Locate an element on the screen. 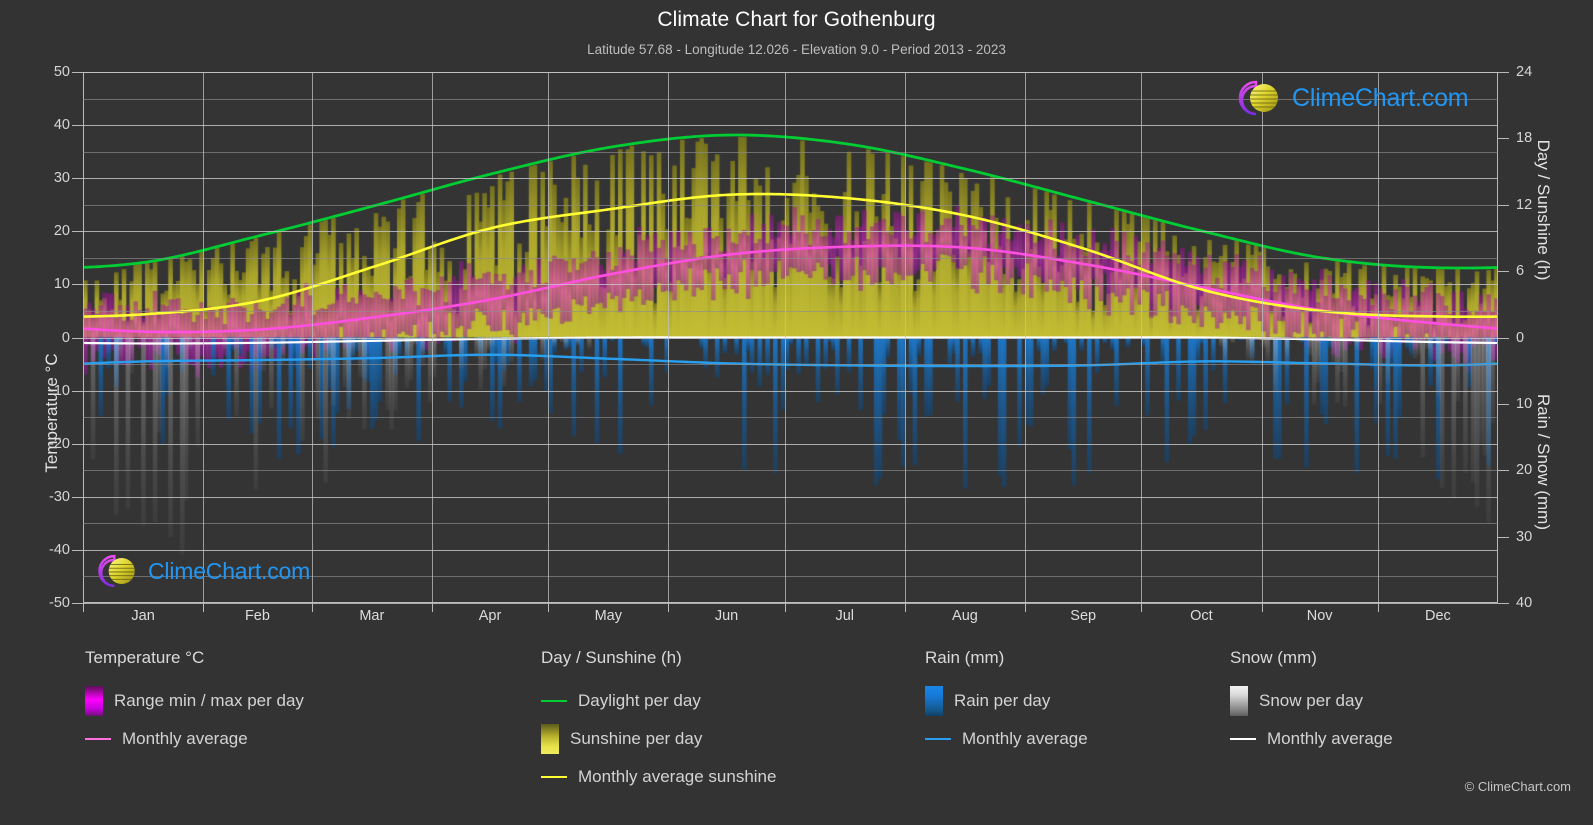 The height and width of the screenshot is (825, 1593). snow-average-line-icon is located at coordinates (1243, 739).